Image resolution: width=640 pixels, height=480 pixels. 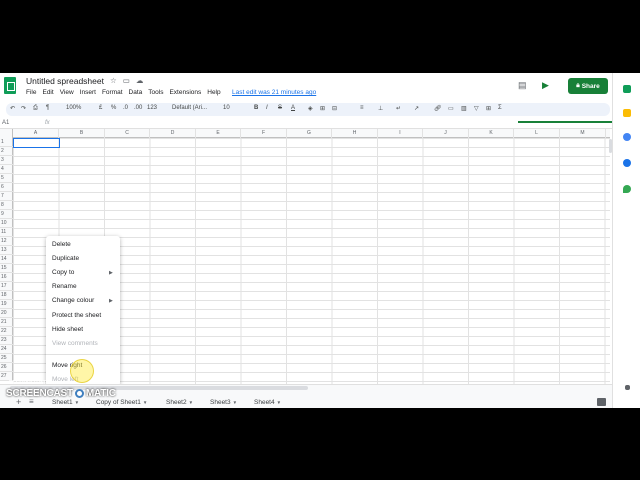 What do you see at coordinates (627, 89) in the screenshot?
I see `calendar-icon` at bounding box center [627, 89].